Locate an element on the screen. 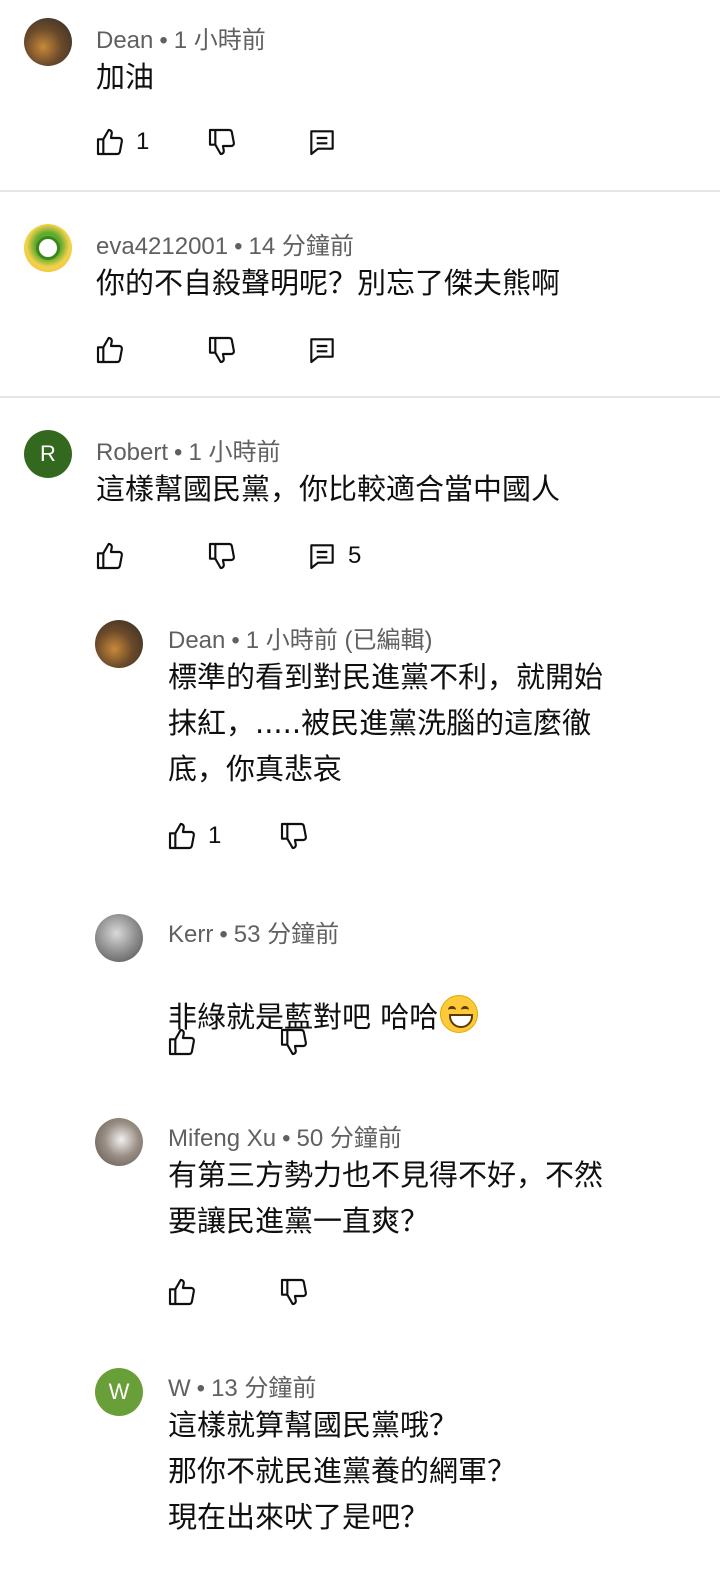 This screenshot has width=720, height=1578. reply-button: 5 is located at coordinates (333, 556).